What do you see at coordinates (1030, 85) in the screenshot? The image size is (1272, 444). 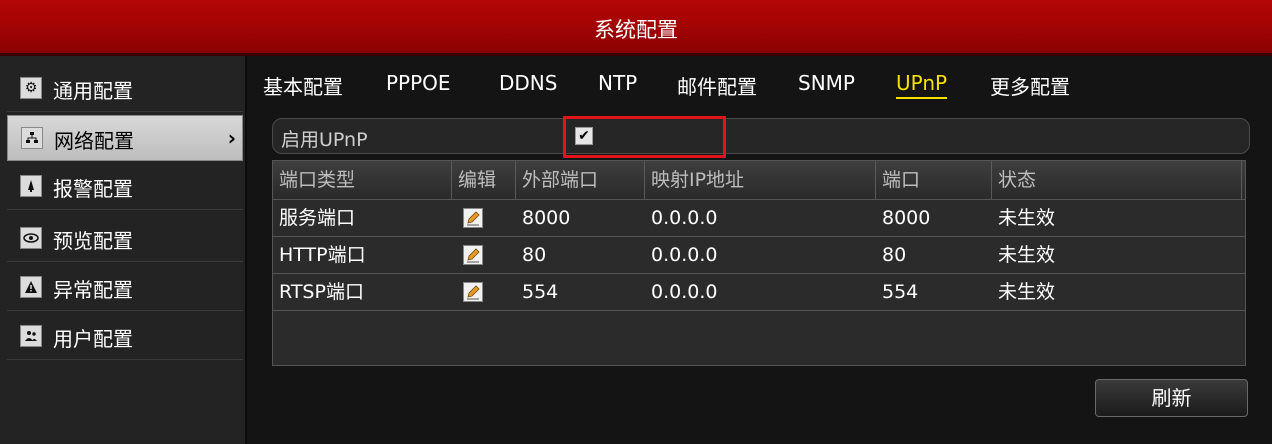 I see `tab-more: 更多配置` at bounding box center [1030, 85].